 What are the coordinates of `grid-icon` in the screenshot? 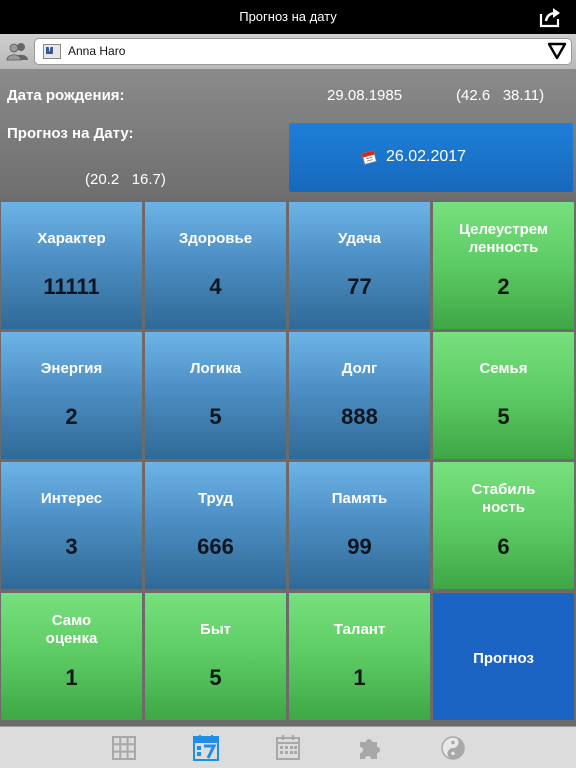 It's located at (124, 748).